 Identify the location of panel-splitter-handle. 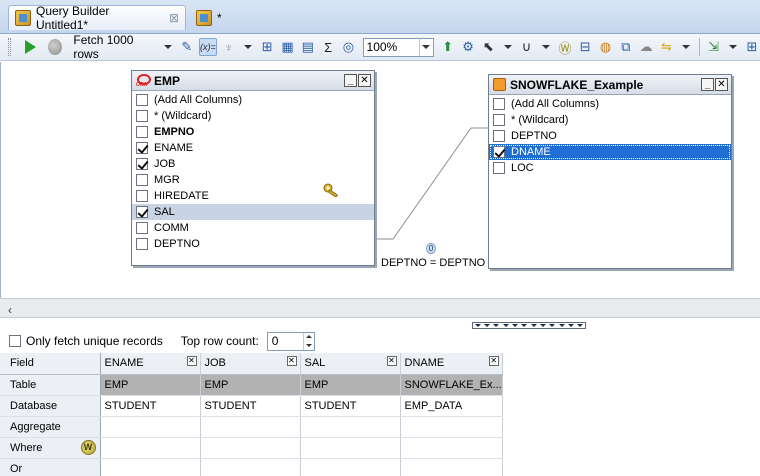
(529, 325).